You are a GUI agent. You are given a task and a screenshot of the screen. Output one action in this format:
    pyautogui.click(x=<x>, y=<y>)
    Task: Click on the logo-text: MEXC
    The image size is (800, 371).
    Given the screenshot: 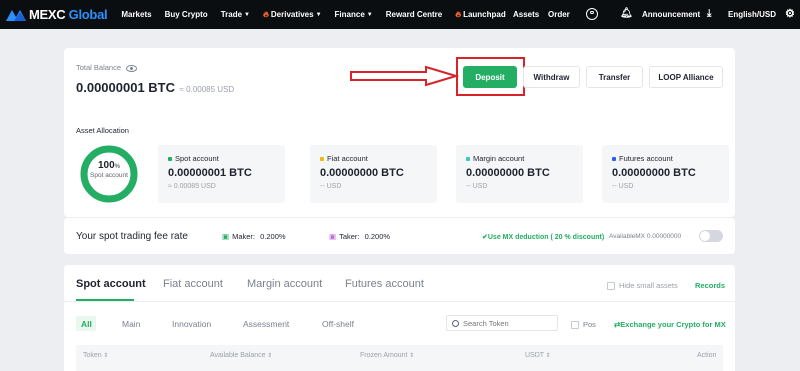 What is the action you would take?
    pyautogui.click(x=47, y=14)
    